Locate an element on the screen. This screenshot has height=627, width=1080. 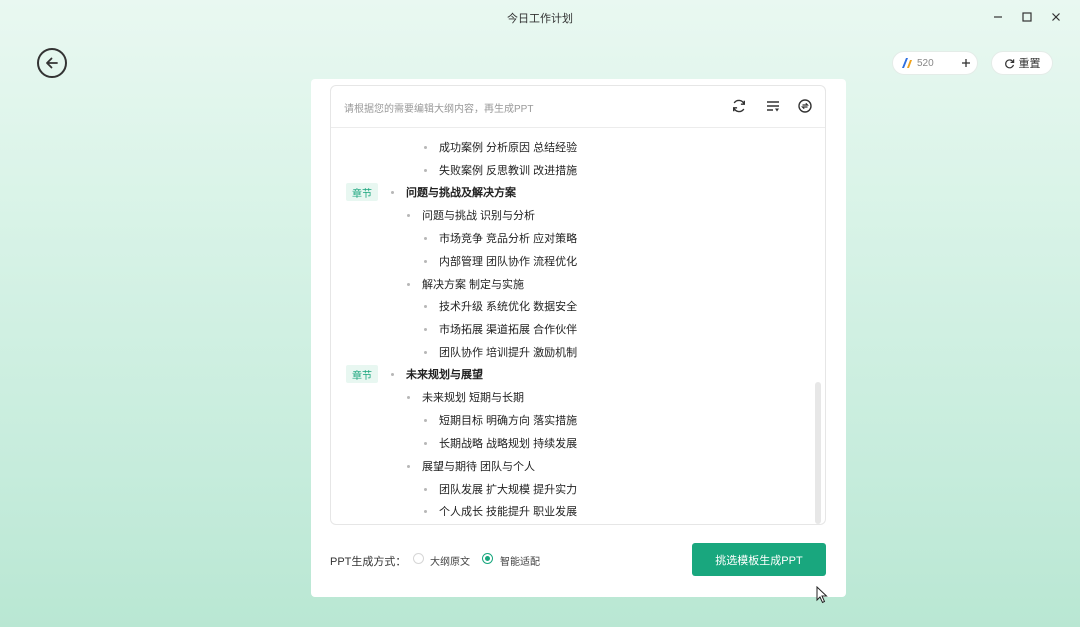
editor-scrollbar is located at coordinates (818, 453).